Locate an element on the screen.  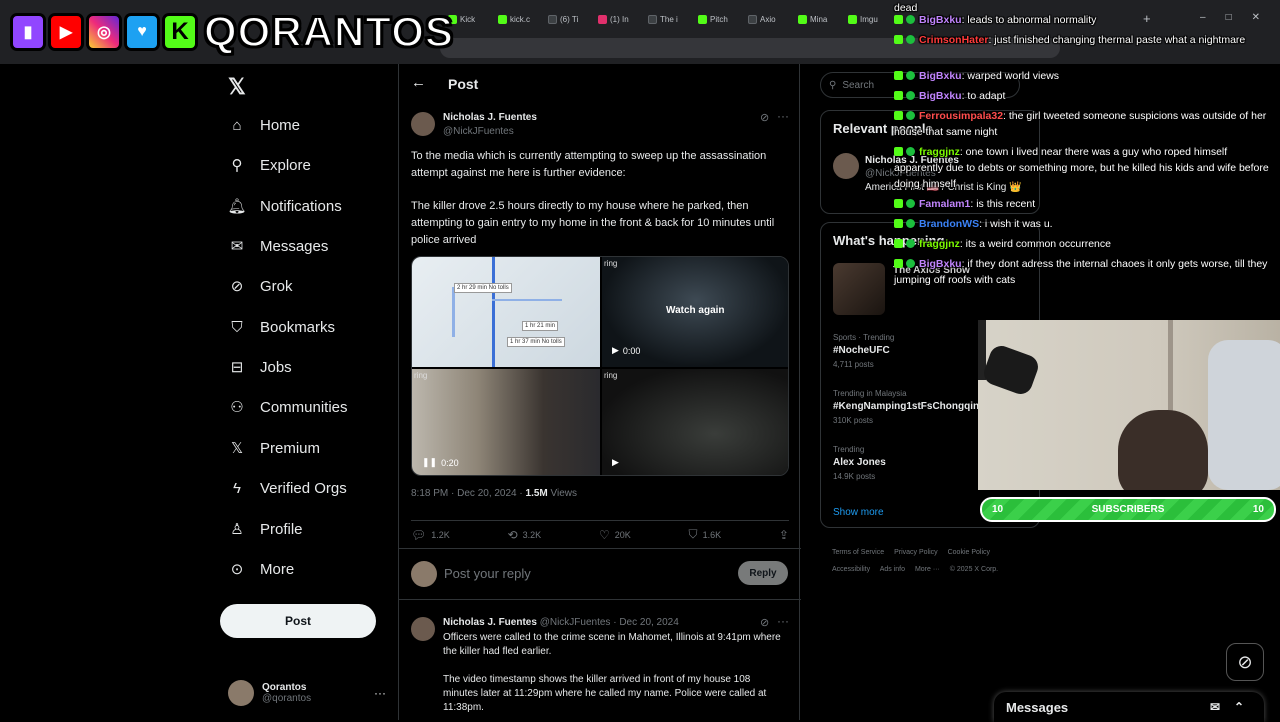
chair is located at coordinates (1244, 415).